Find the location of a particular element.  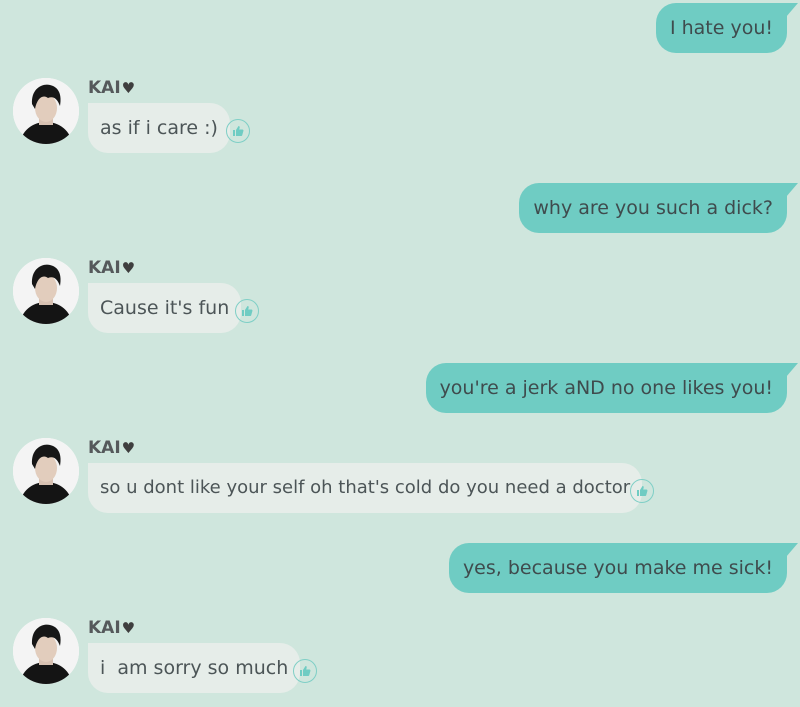

incoming-message-group: KAI♥ Cause it's fun is located at coordinates (400, 298).